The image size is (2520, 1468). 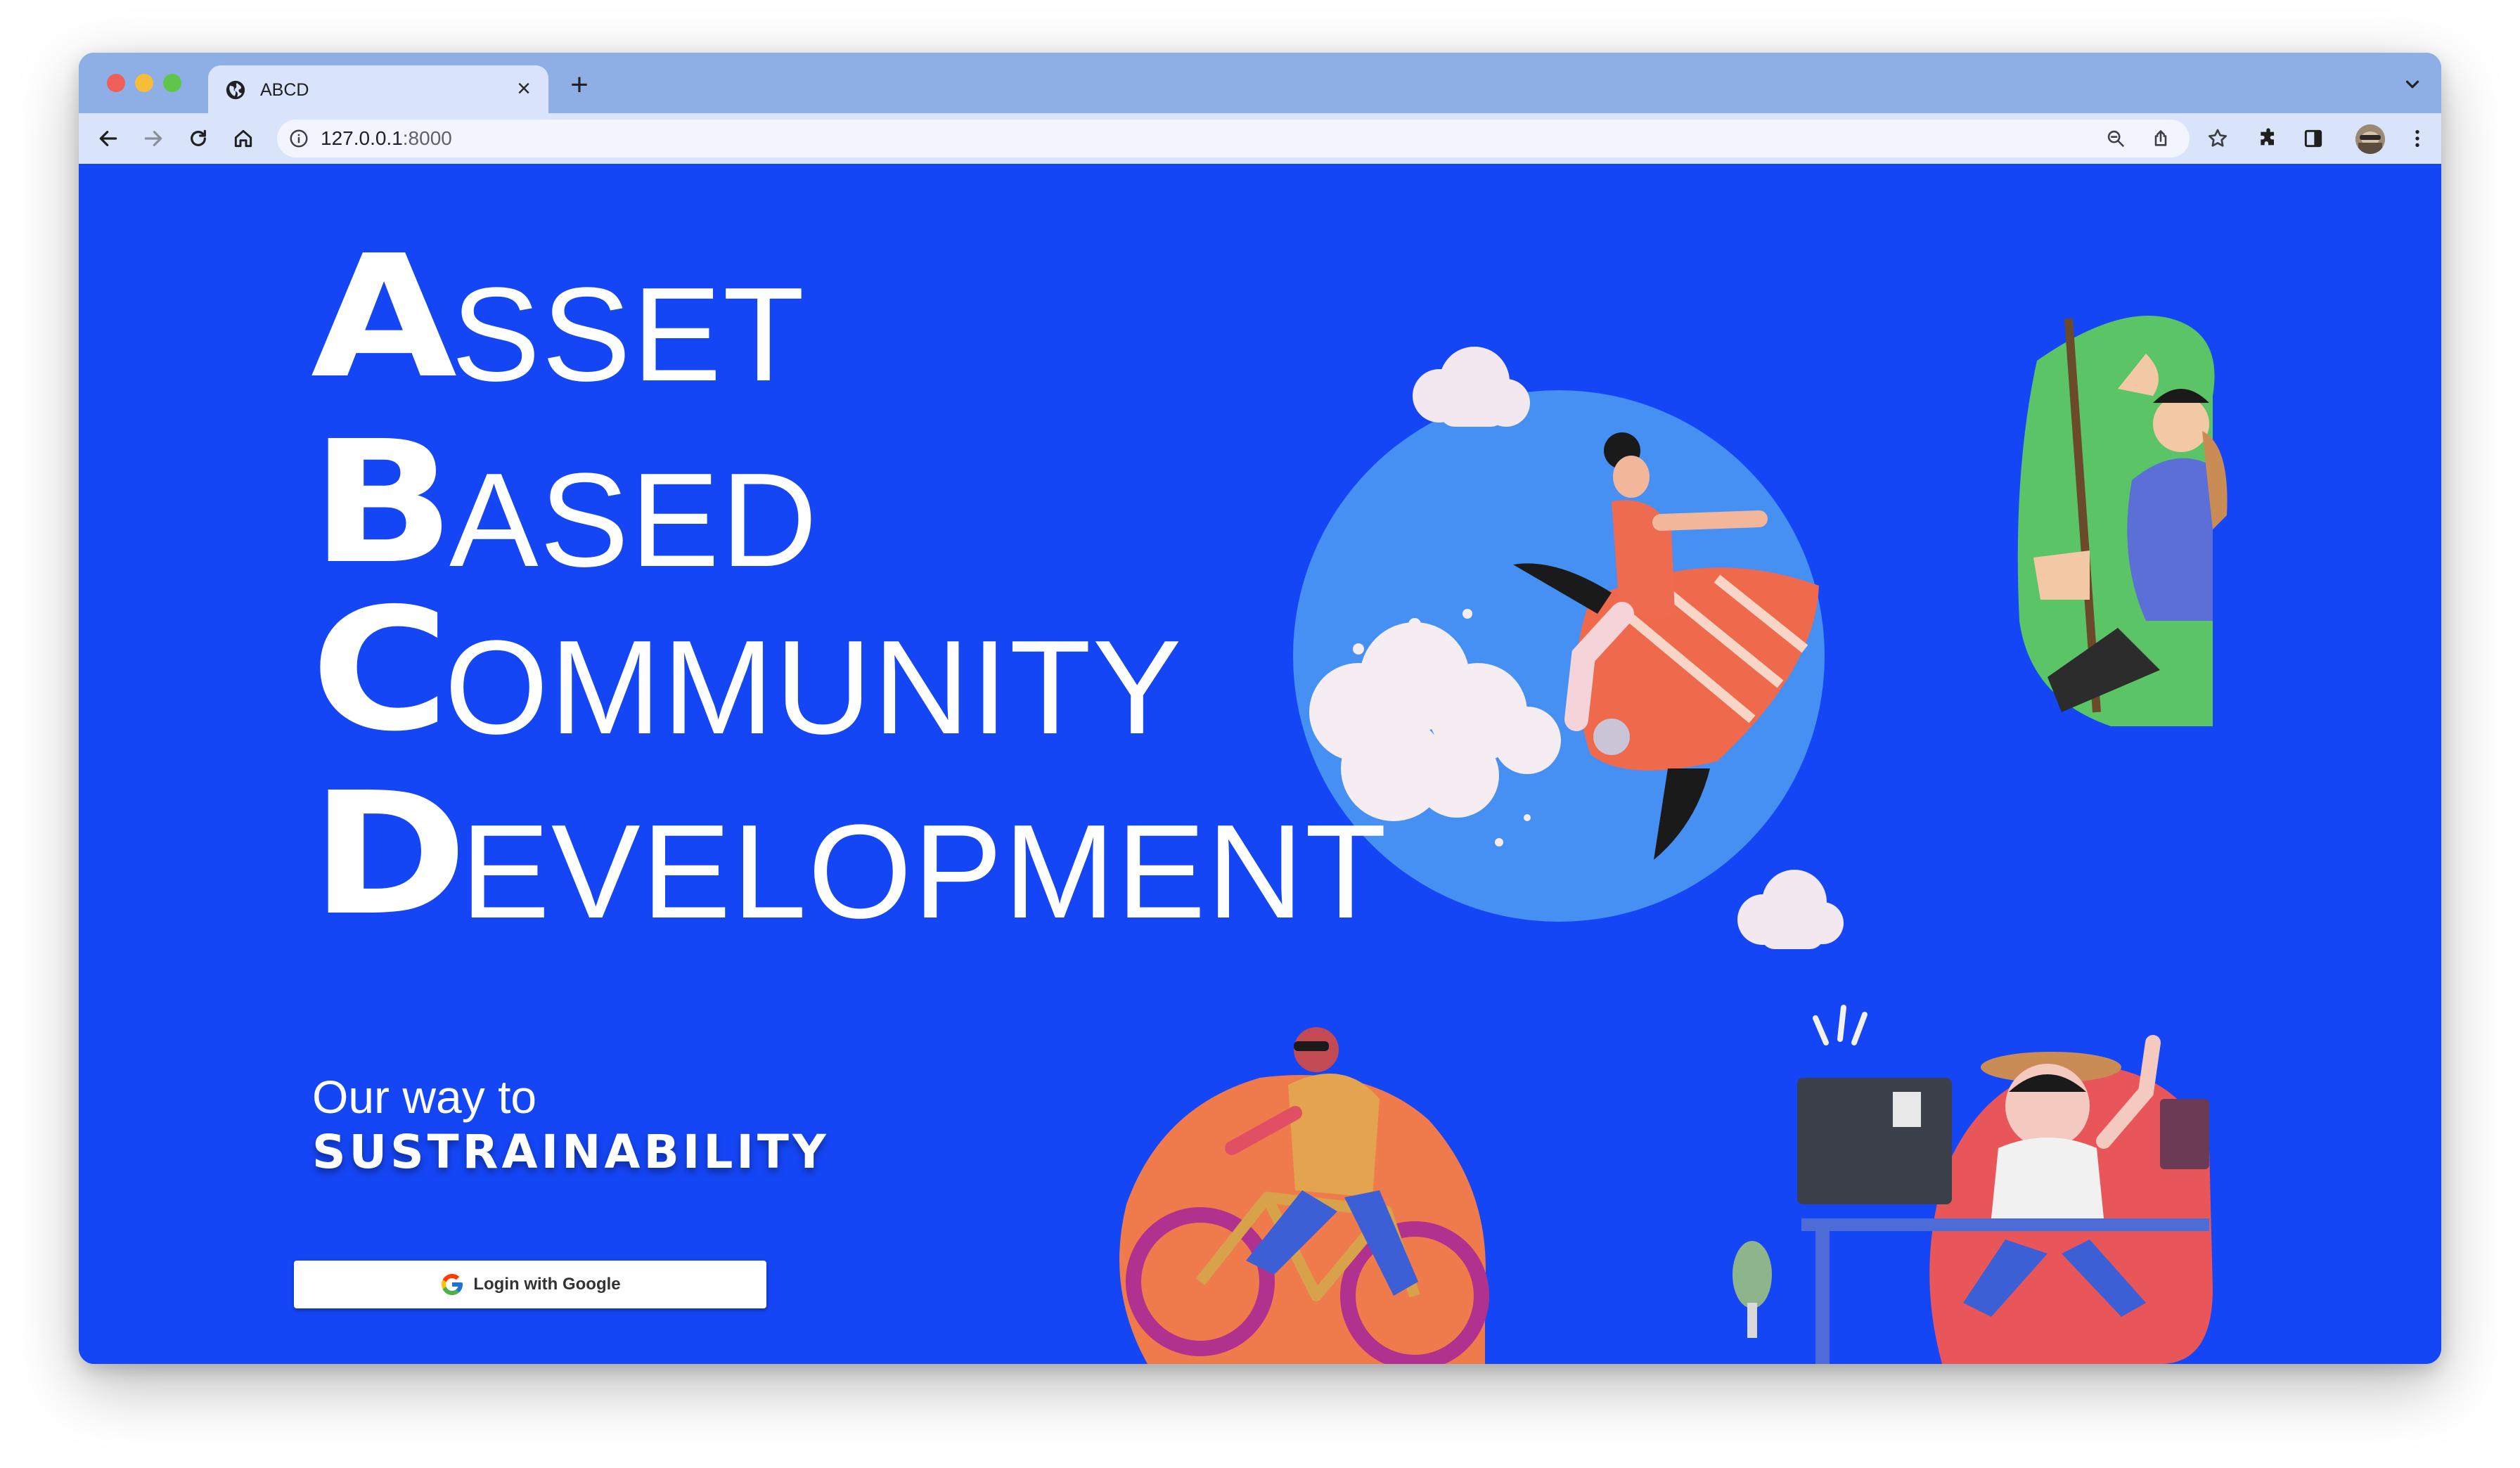 What do you see at coordinates (2417, 138) in the screenshot?
I see `kebab-menu-icon` at bounding box center [2417, 138].